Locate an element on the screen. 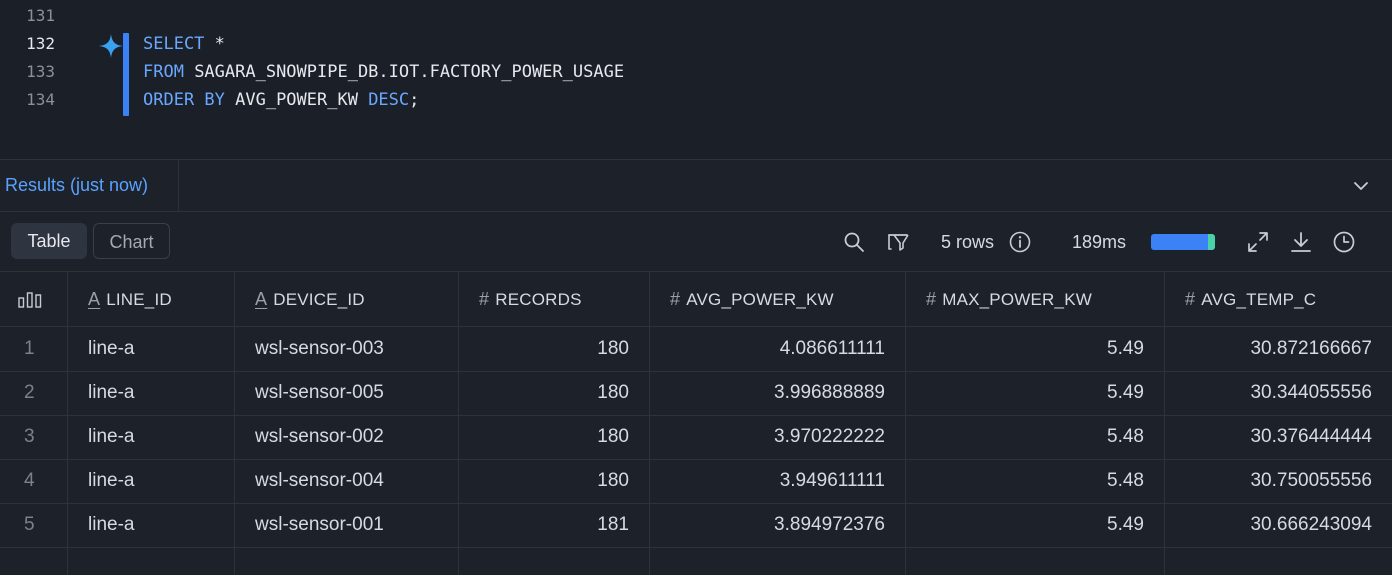 The height and width of the screenshot is (575, 1392). table-cell: 181 is located at coordinates (554, 525).